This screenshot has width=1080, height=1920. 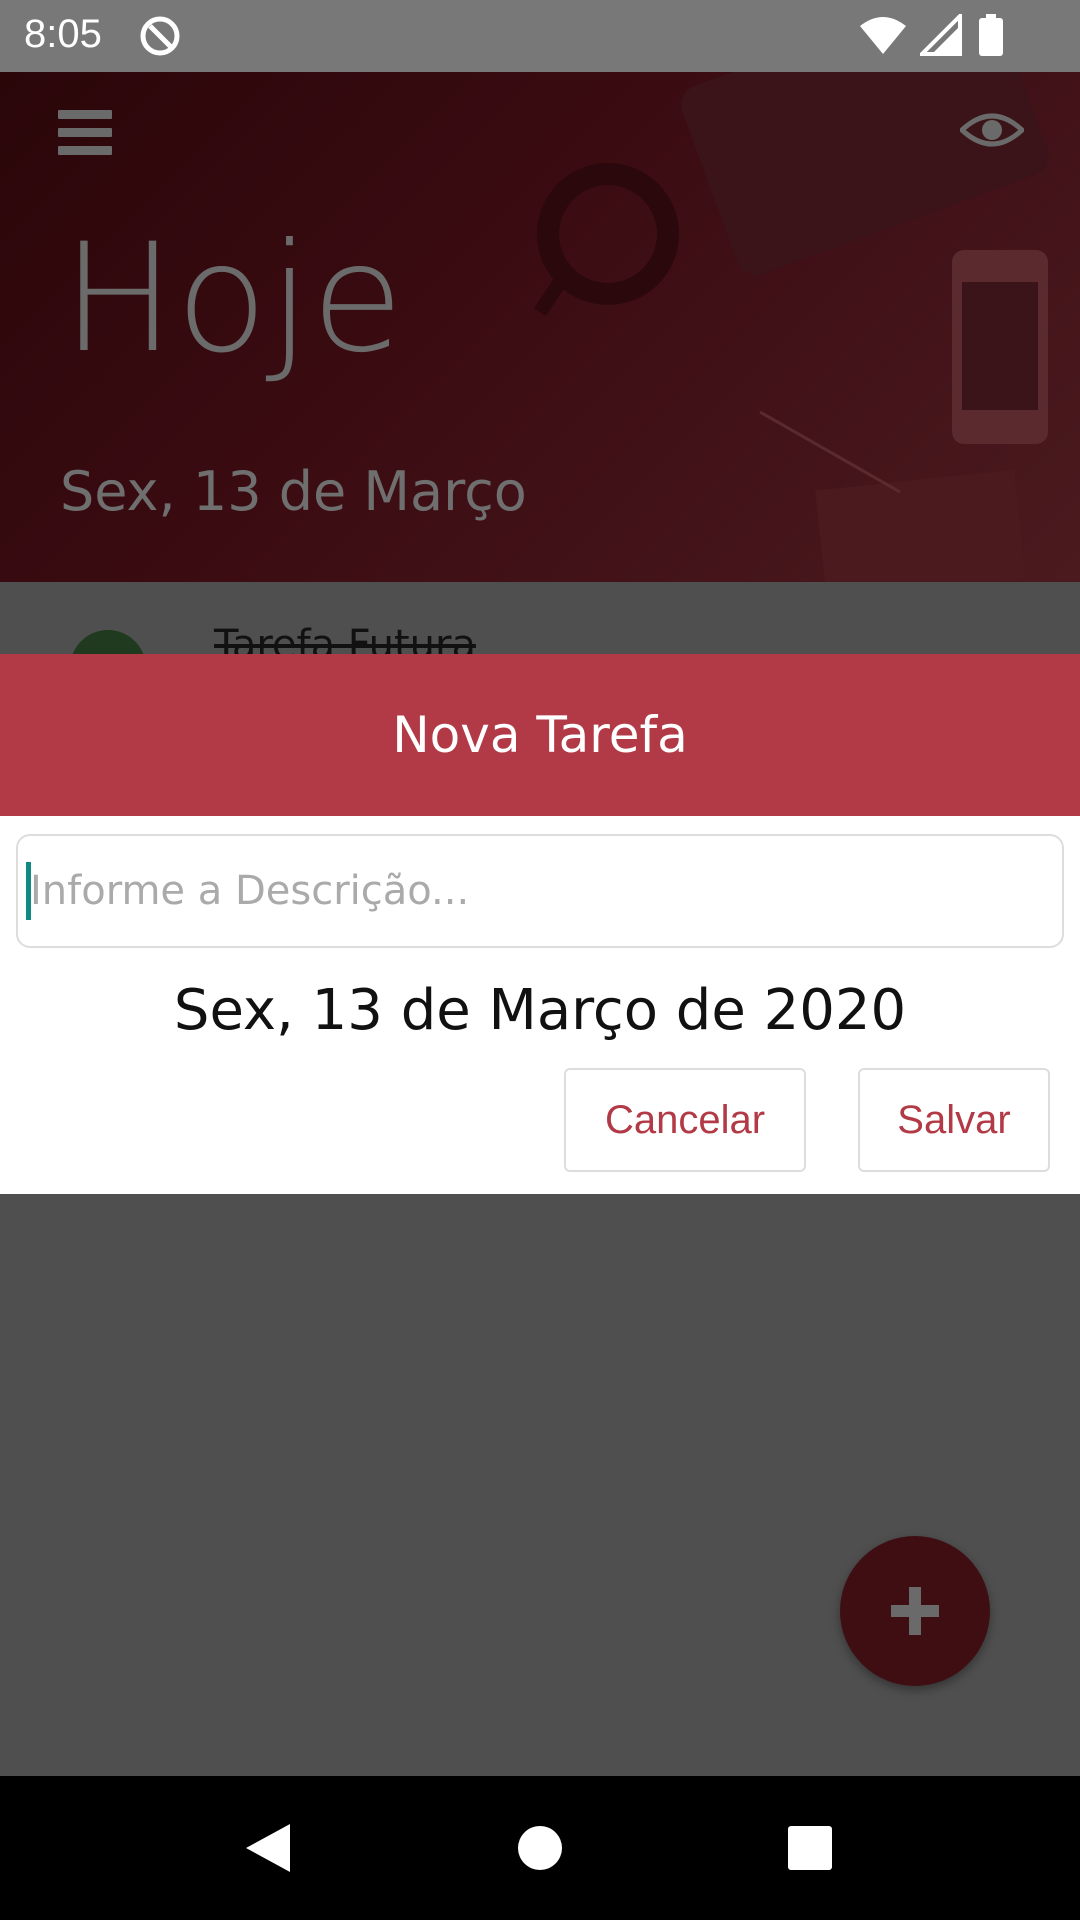 What do you see at coordinates (540, 36) in the screenshot?
I see `status-bar: 8:05` at bounding box center [540, 36].